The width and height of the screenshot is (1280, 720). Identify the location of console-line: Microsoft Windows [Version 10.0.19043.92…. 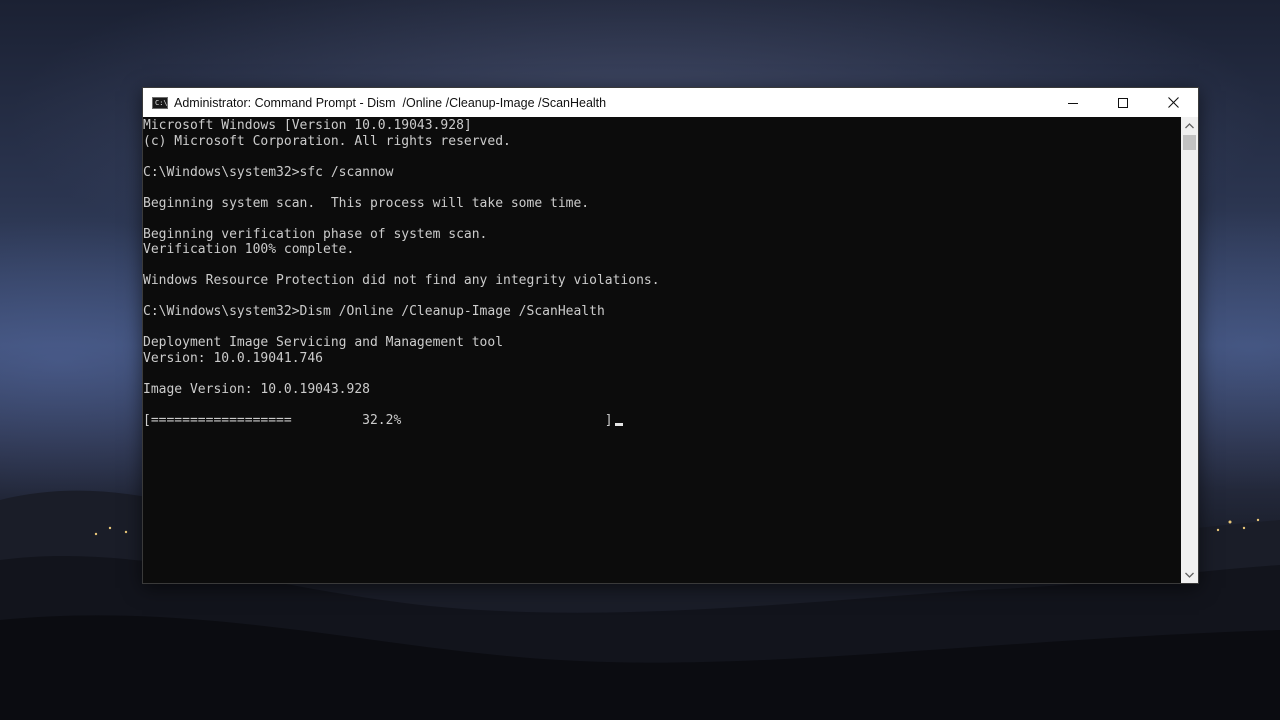
(307, 125).